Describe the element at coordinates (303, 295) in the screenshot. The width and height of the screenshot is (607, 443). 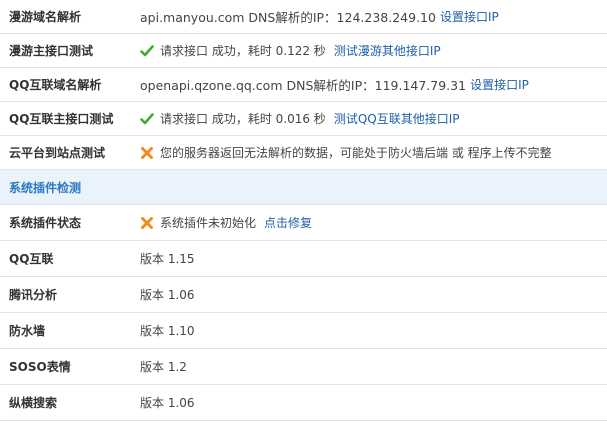
I see `row-plugin-tencent-analytics: 腾讯分析 版本 1.06` at that location.